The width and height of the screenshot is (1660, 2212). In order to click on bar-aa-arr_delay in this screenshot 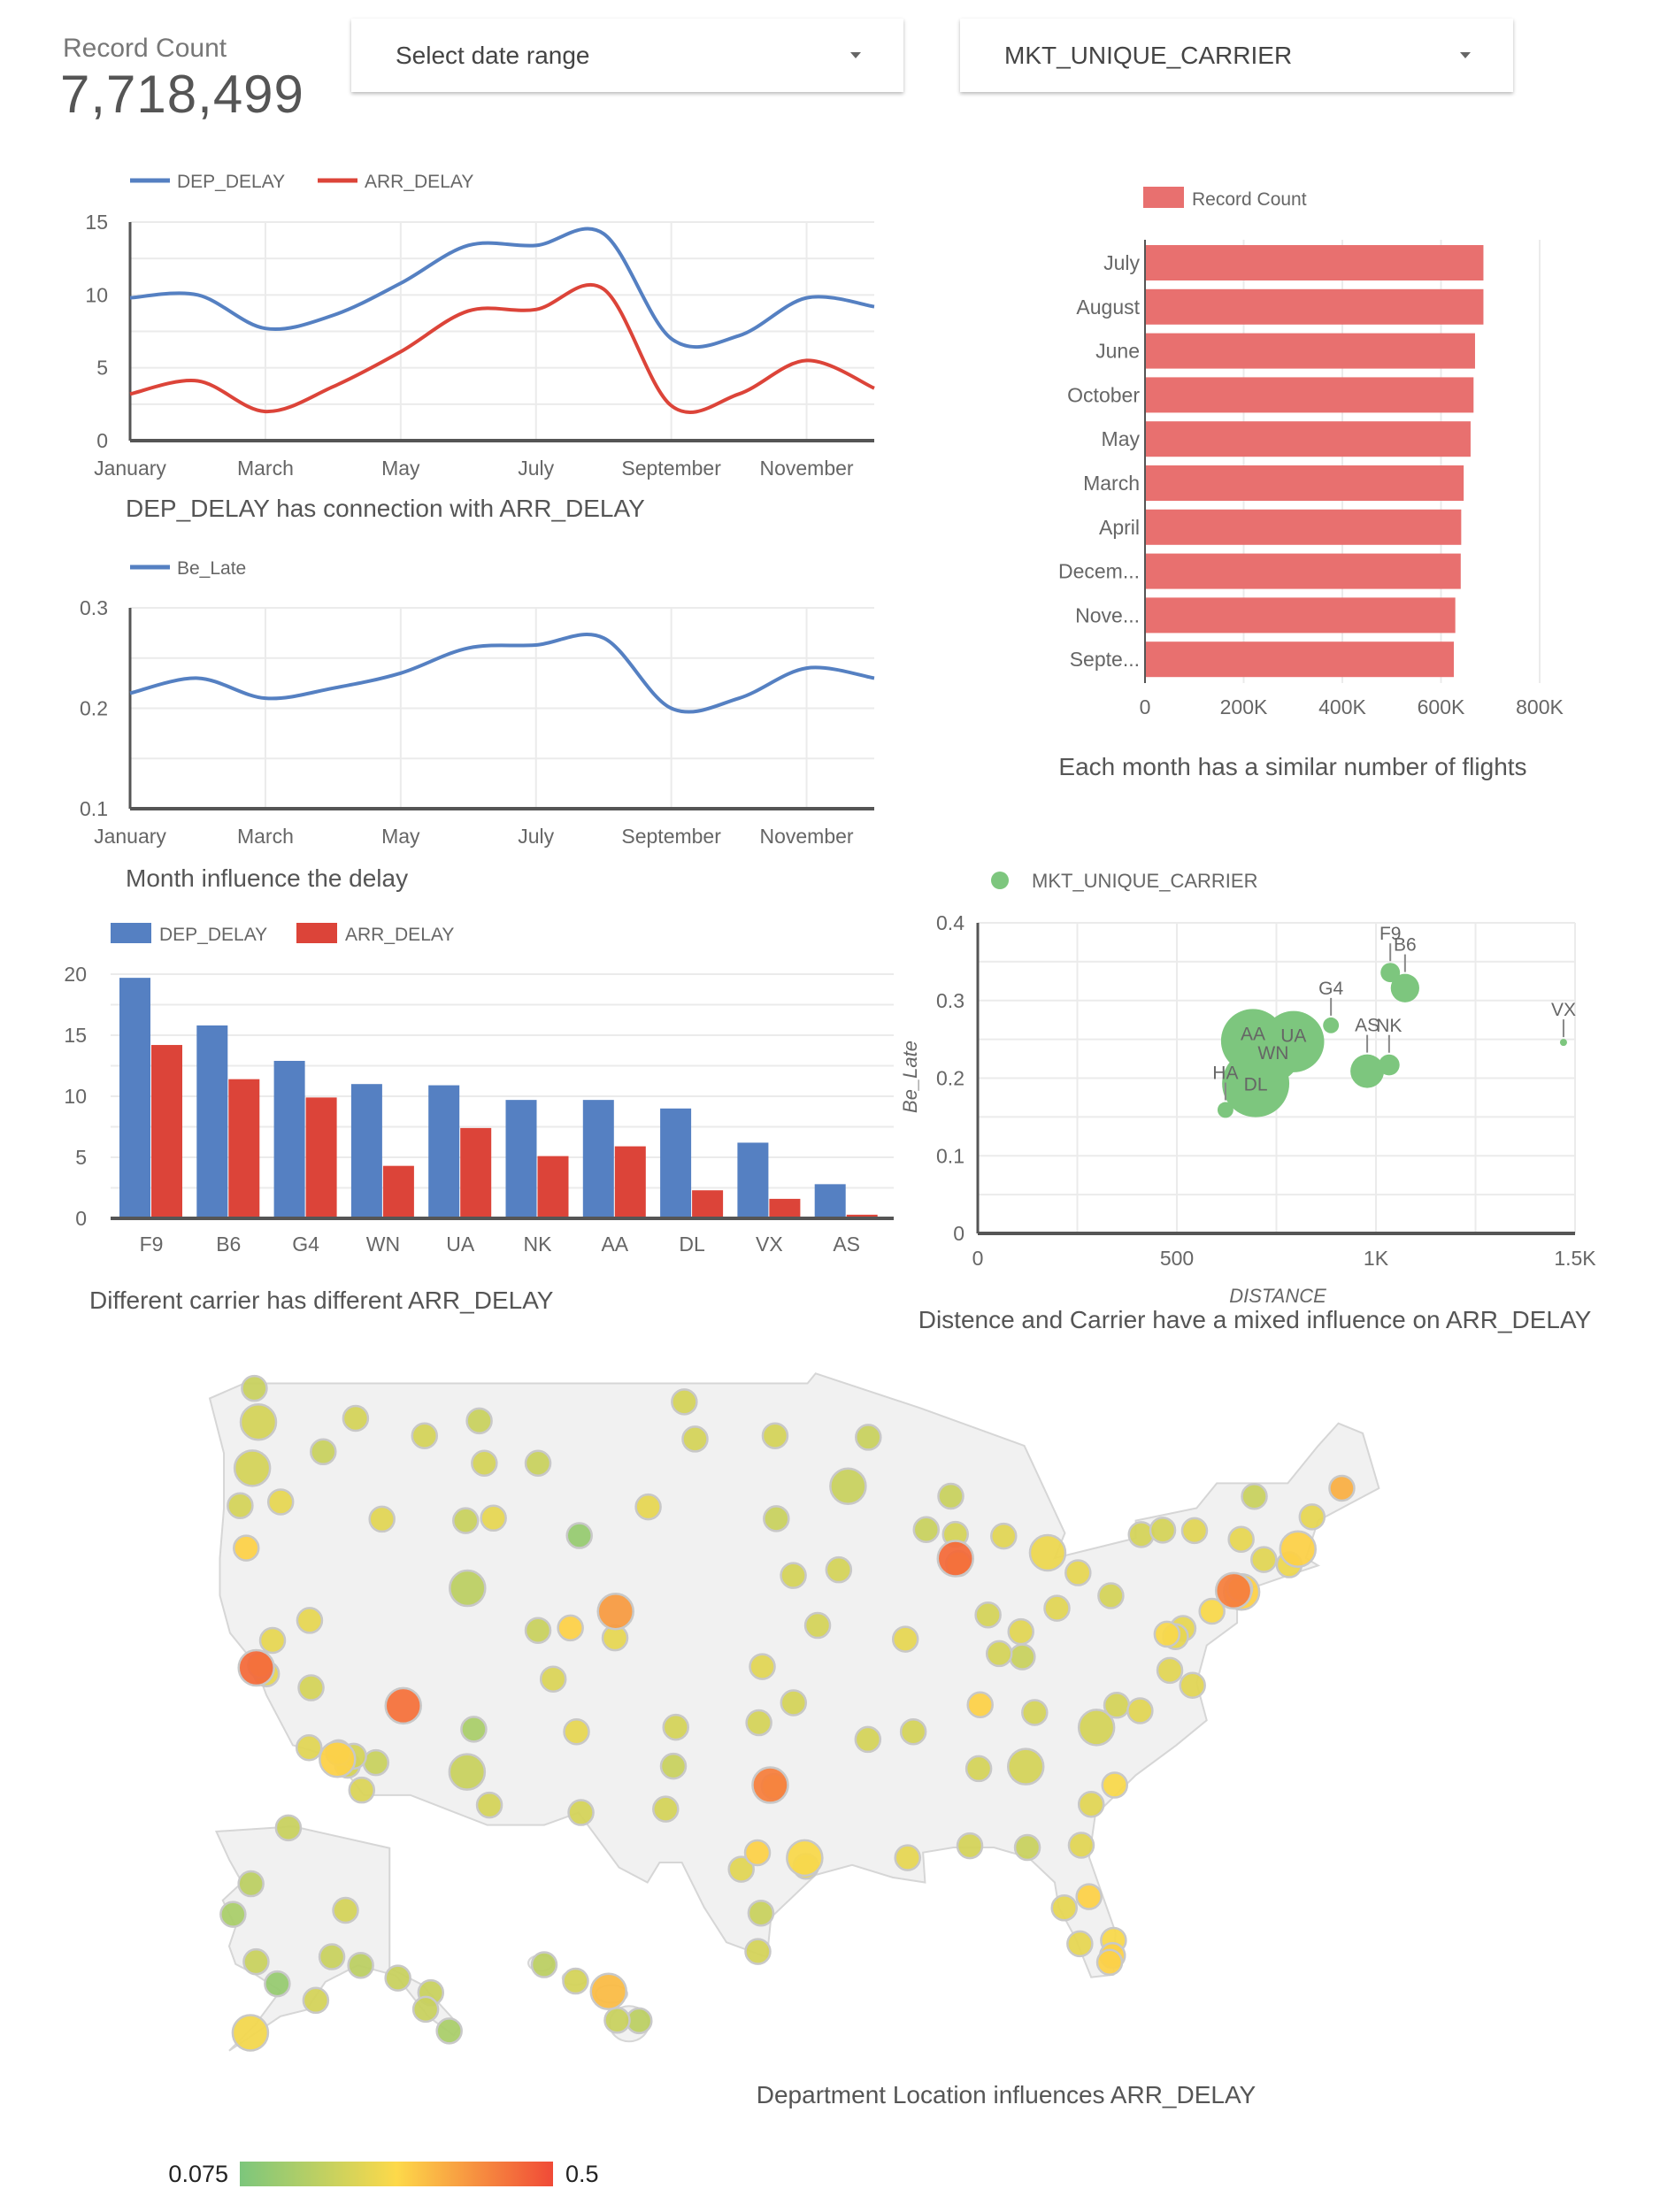, I will do `click(630, 1182)`.